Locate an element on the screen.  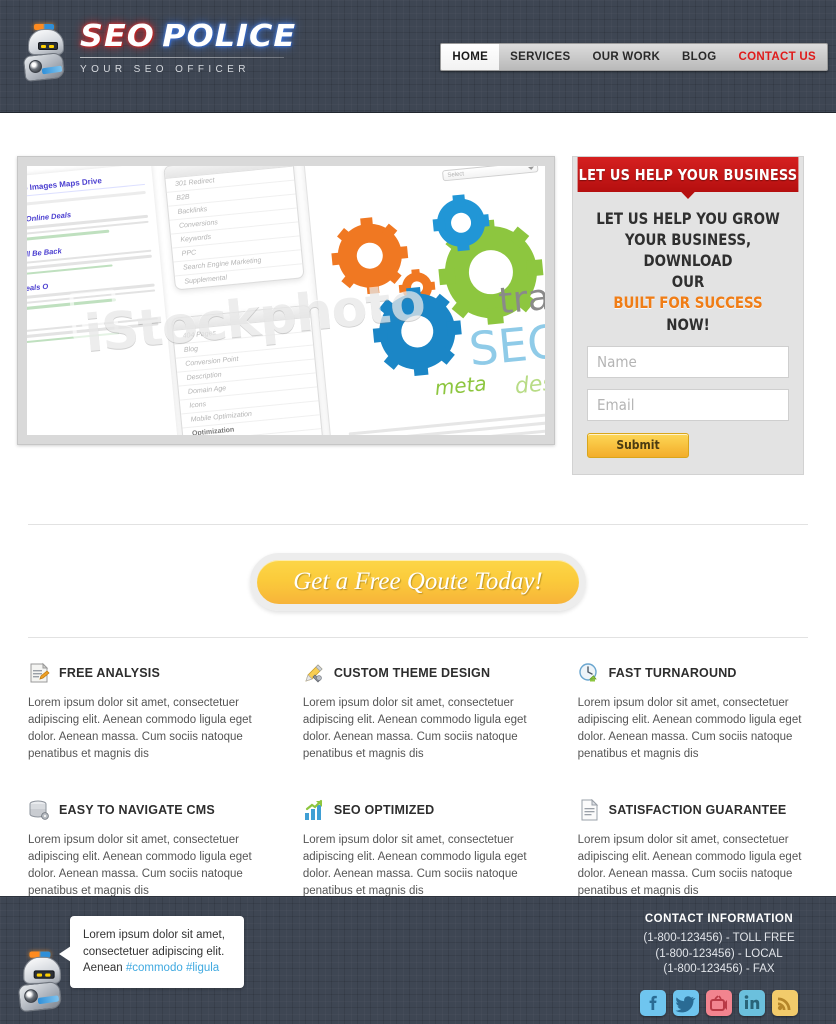
feature-title: FREE ANALYSIS is located at coordinates (110, 672).